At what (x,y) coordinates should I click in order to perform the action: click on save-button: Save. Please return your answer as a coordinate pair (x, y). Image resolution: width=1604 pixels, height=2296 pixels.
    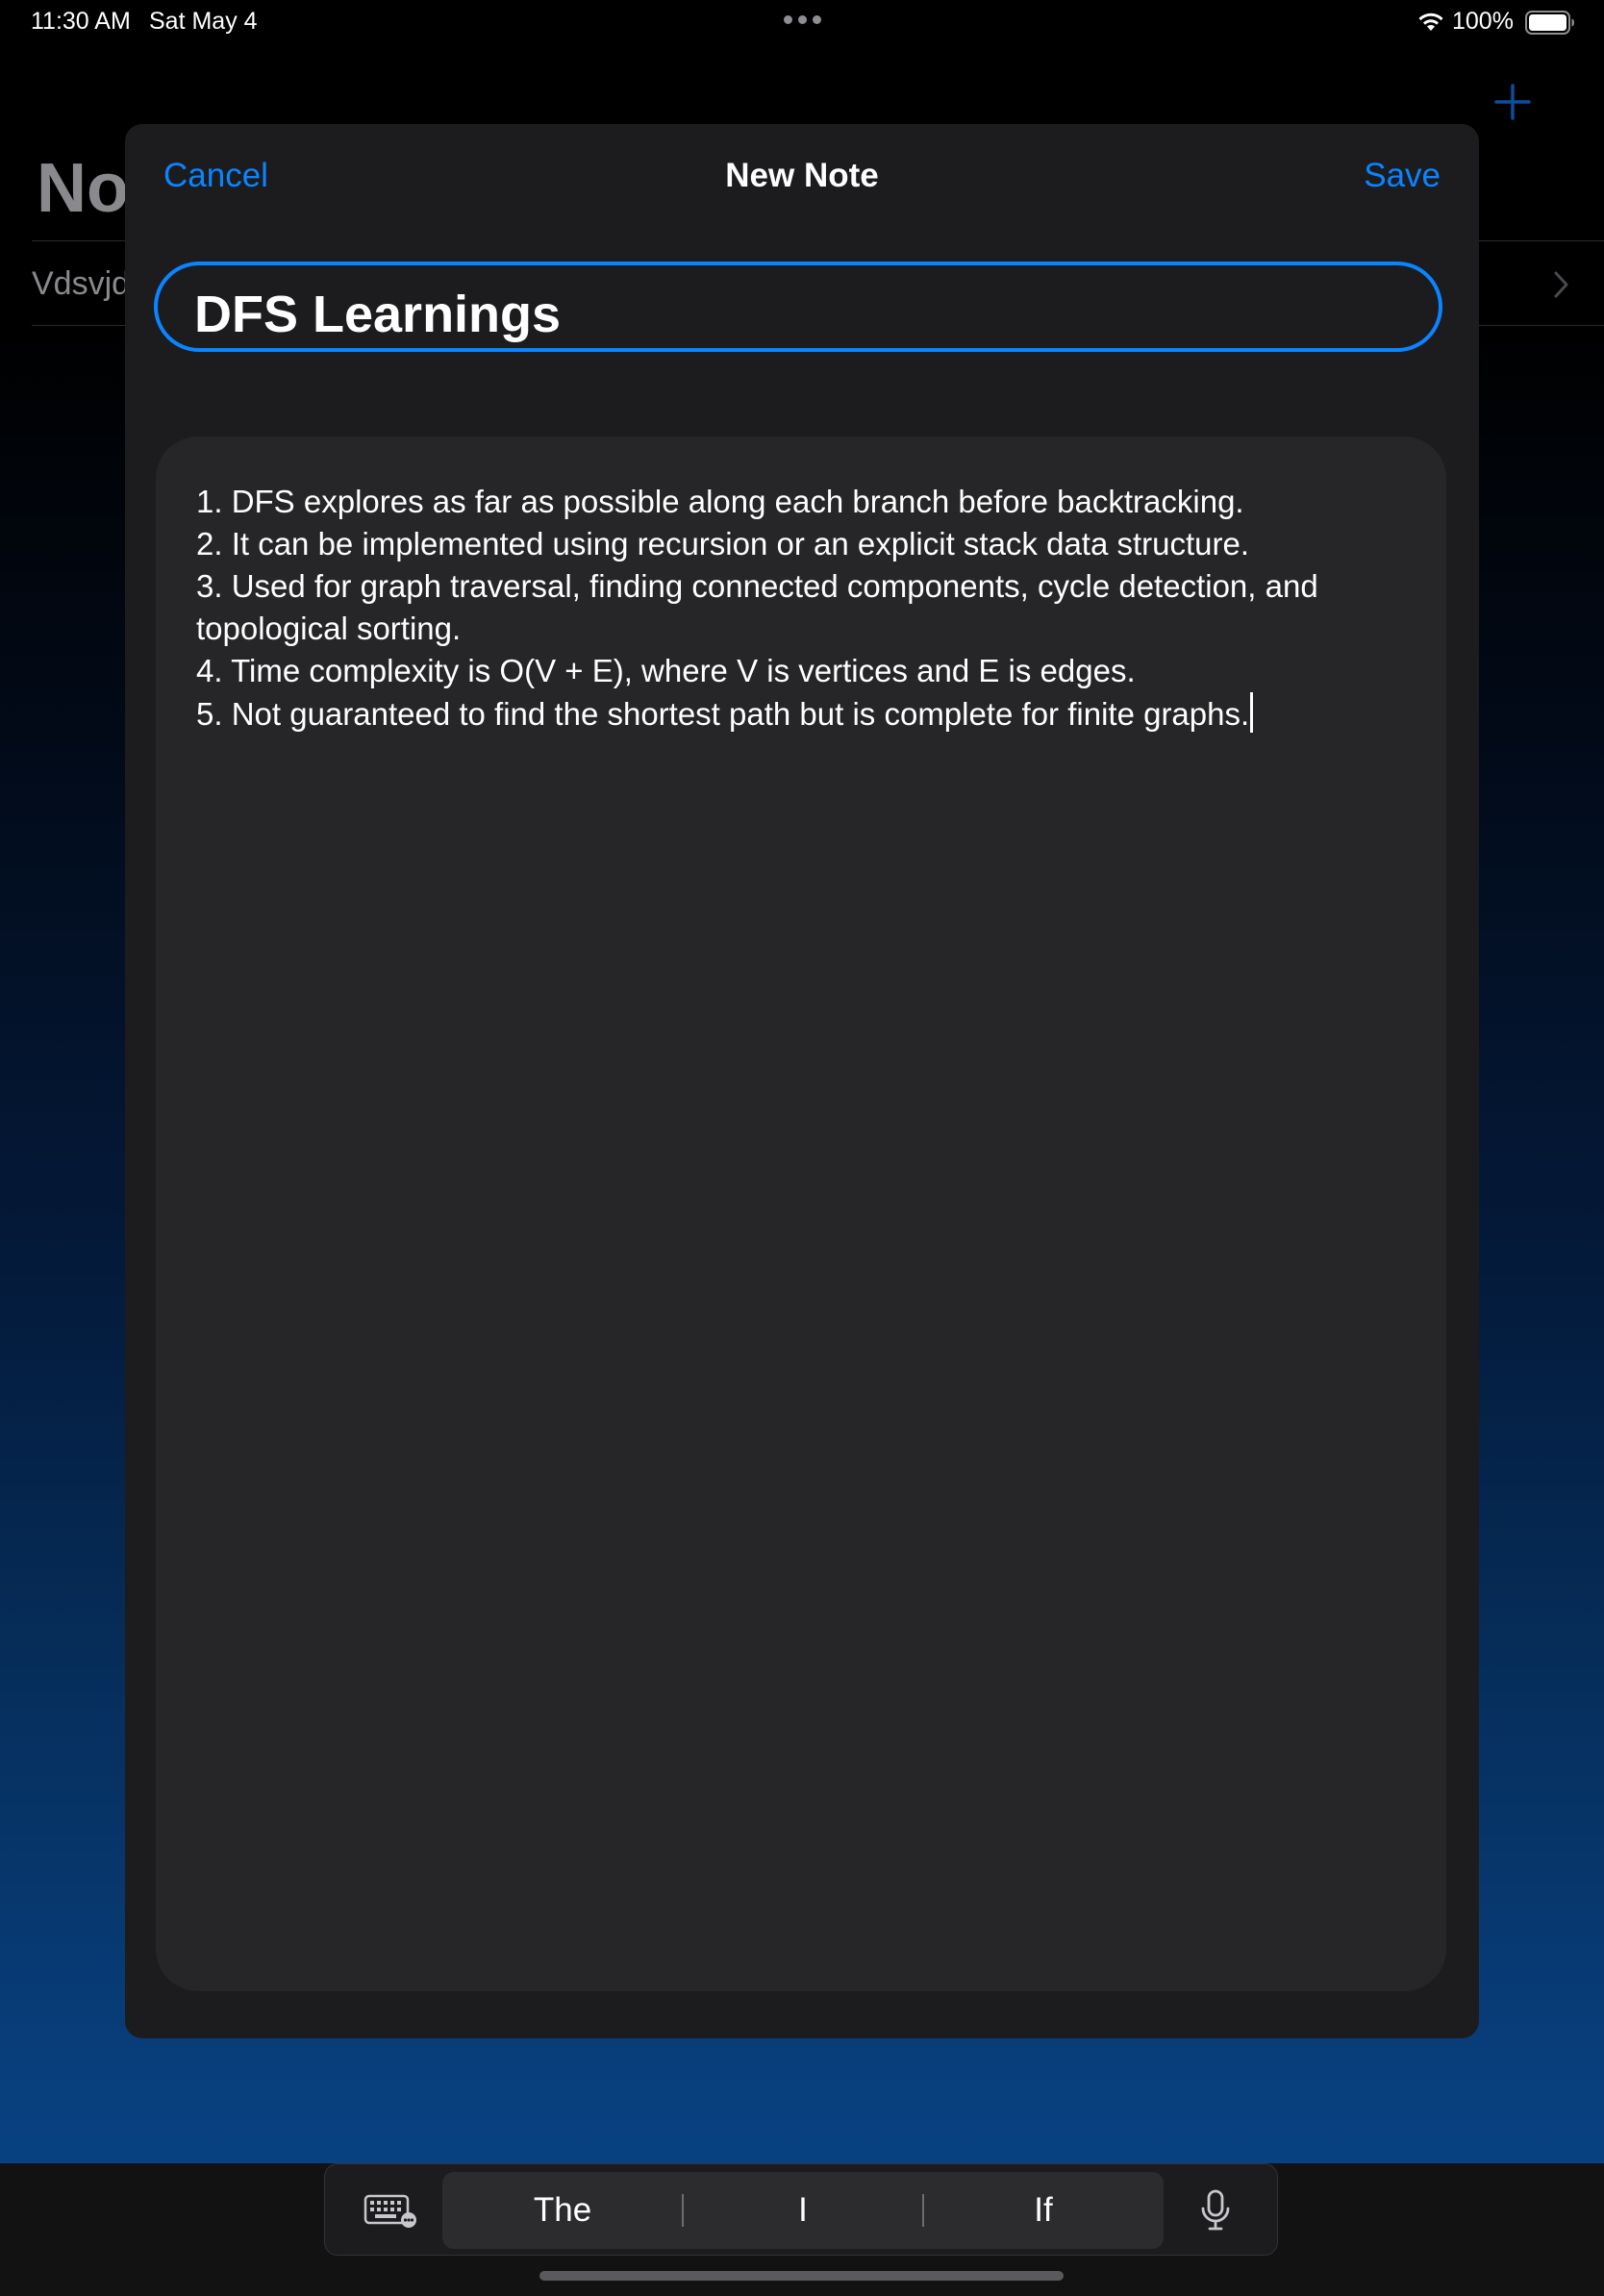
    Looking at the image, I should click on (1402, 176).